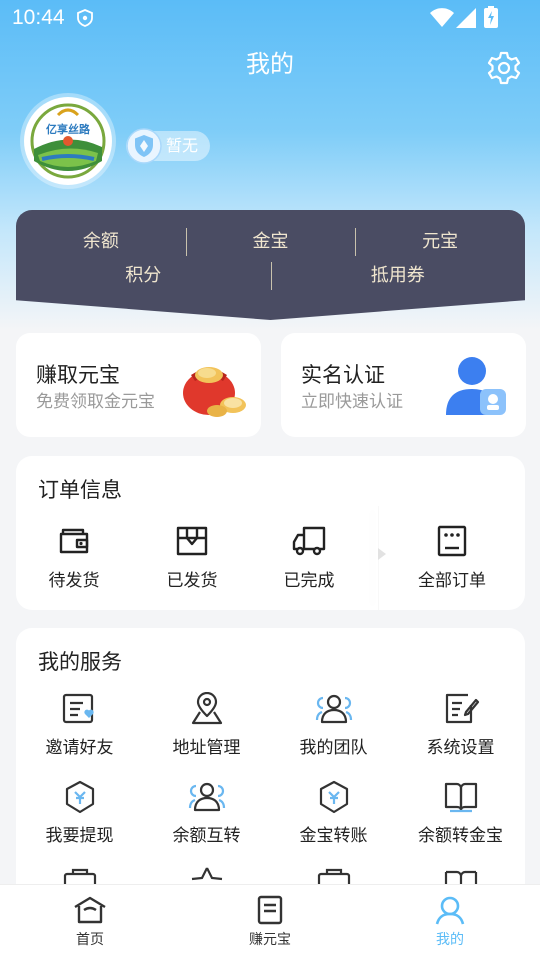  Describe the element at coordinates (90, 940) in the screenshot. I see `tab-home-label: 首页` at that location.